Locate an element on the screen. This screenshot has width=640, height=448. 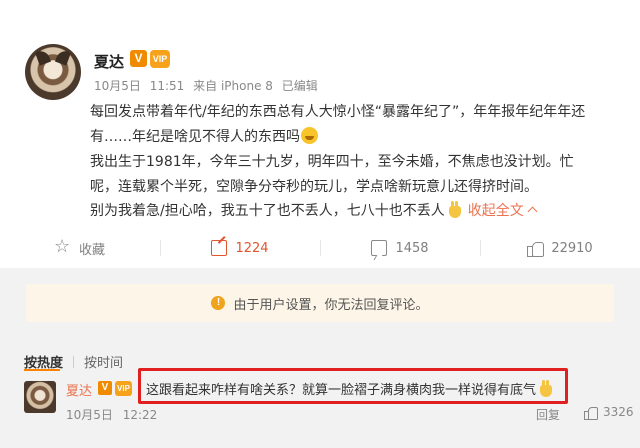
post-line: 呢，连载累个半死，空隙争分夺秒的玩儿，学点啥新玩意儿还得挤时间。 is located at coordinates (314, 186).